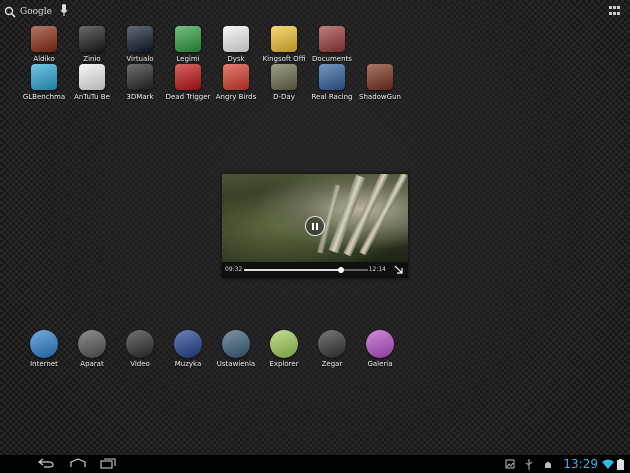 This screenshot has width=630, height=473. I want to click on app-label: Kingsoft Offi, so click(284, 59).